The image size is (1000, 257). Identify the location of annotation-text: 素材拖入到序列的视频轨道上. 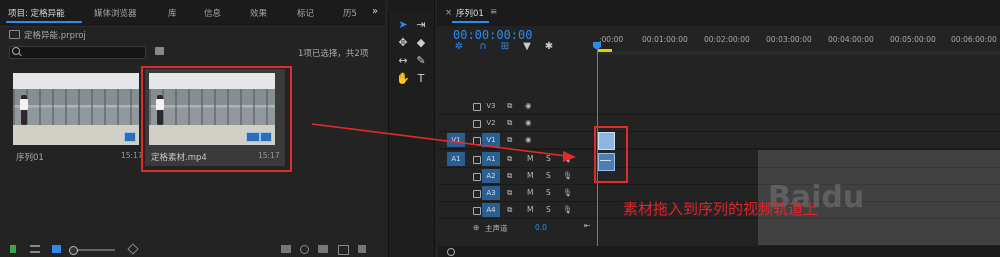
(721, 209).